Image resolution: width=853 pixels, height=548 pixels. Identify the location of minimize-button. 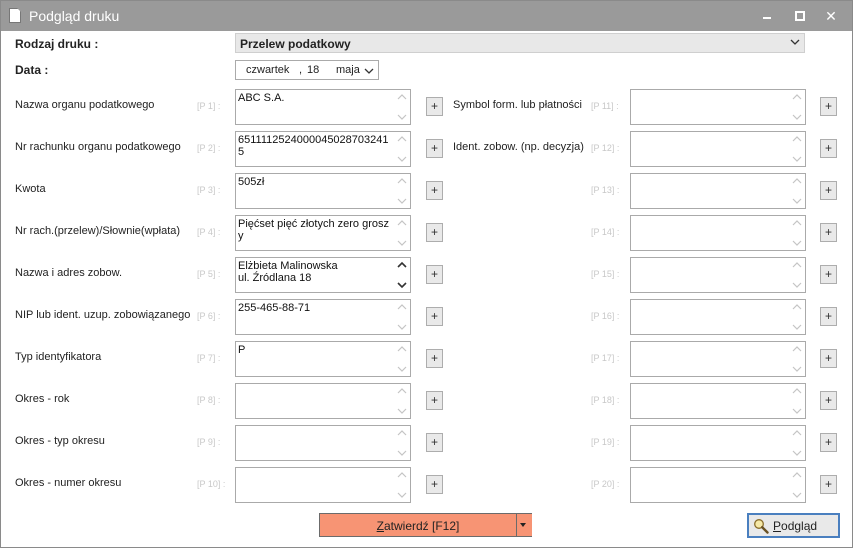
(767, 16).